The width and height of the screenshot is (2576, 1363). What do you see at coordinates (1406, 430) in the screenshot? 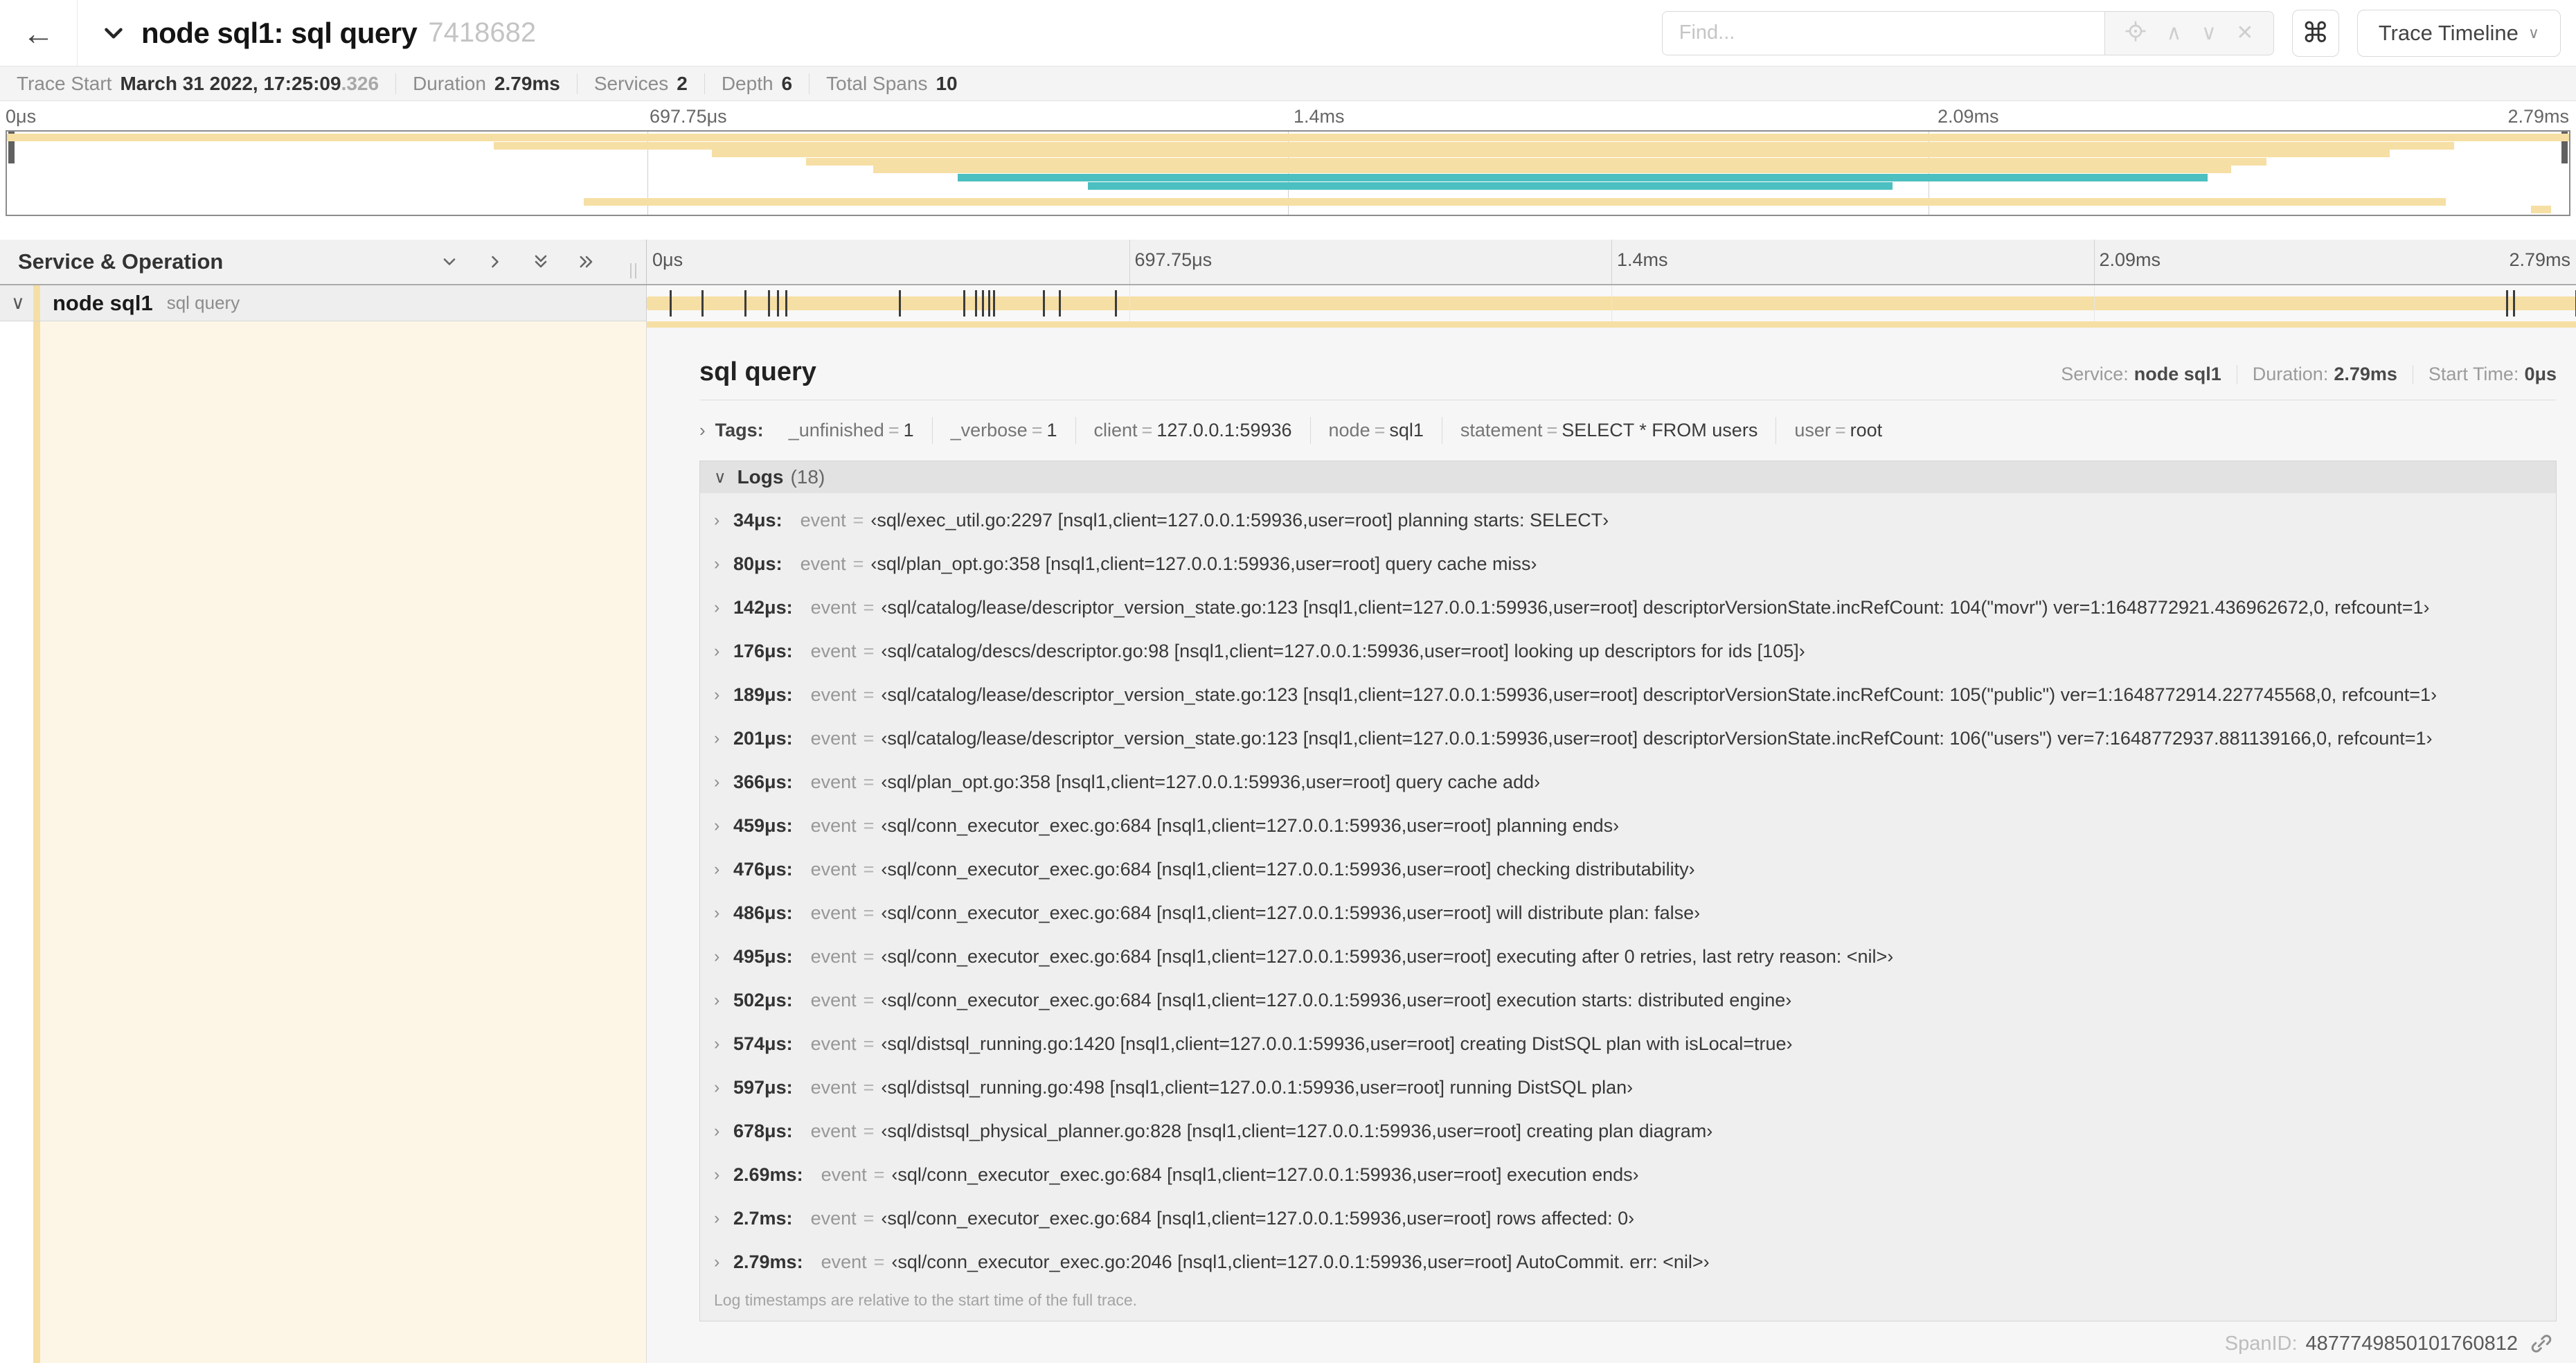
I see `tag-value: sql1` at bounding box center [1406, 430].